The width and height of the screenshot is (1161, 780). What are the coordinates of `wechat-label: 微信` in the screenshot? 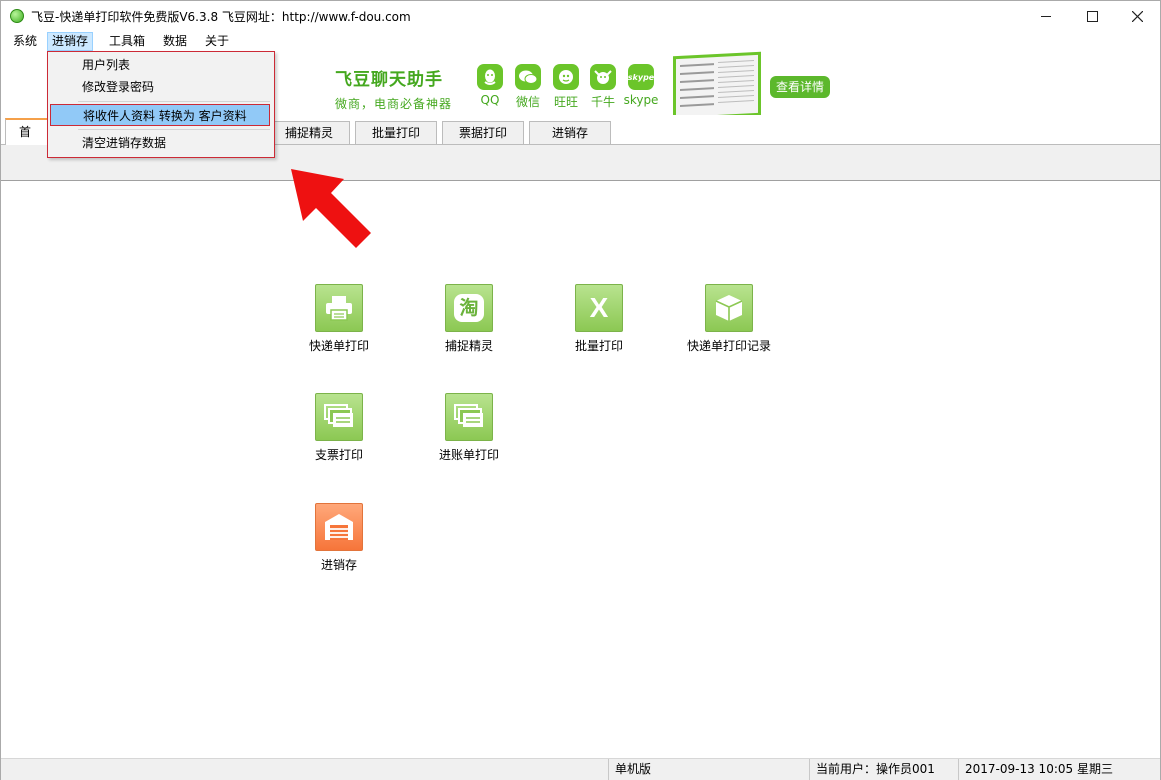 It's located at (527, 102).